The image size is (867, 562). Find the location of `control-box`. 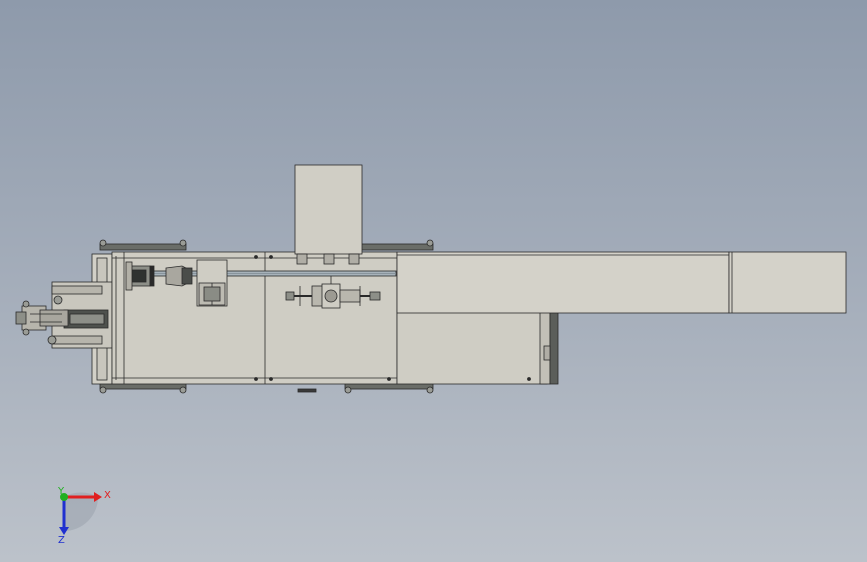

control-box is located at coordinates (328, 214).